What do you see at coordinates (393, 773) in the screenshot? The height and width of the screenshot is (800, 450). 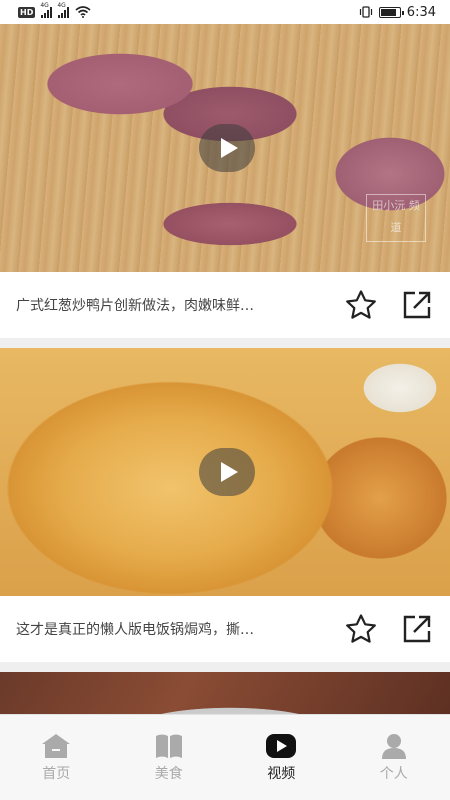 I see `nav-label-profile: 个人` at bounding box center [393, 773].